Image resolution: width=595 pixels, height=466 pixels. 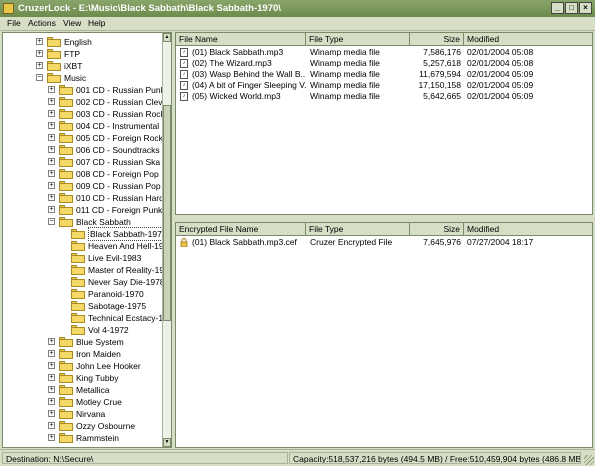 I want to click on col-encrypted-file-name: Encrypted File Name, so click(x=241, y=229).